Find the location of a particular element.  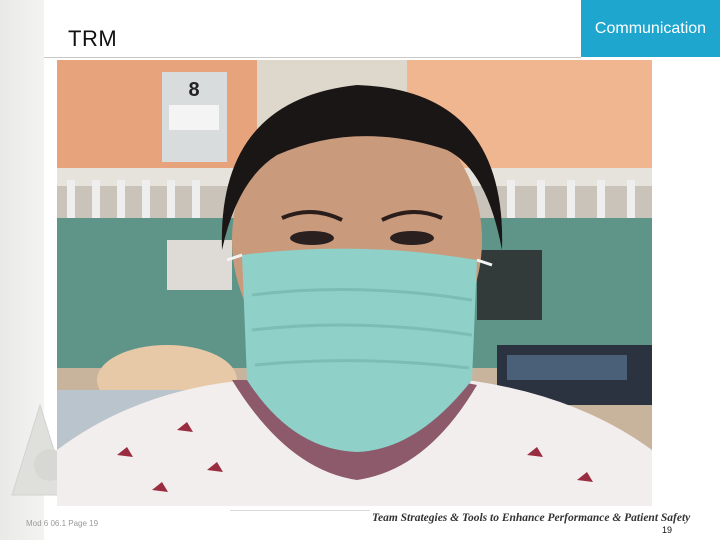

page-number: 19 is located at coordinates (667, 530).